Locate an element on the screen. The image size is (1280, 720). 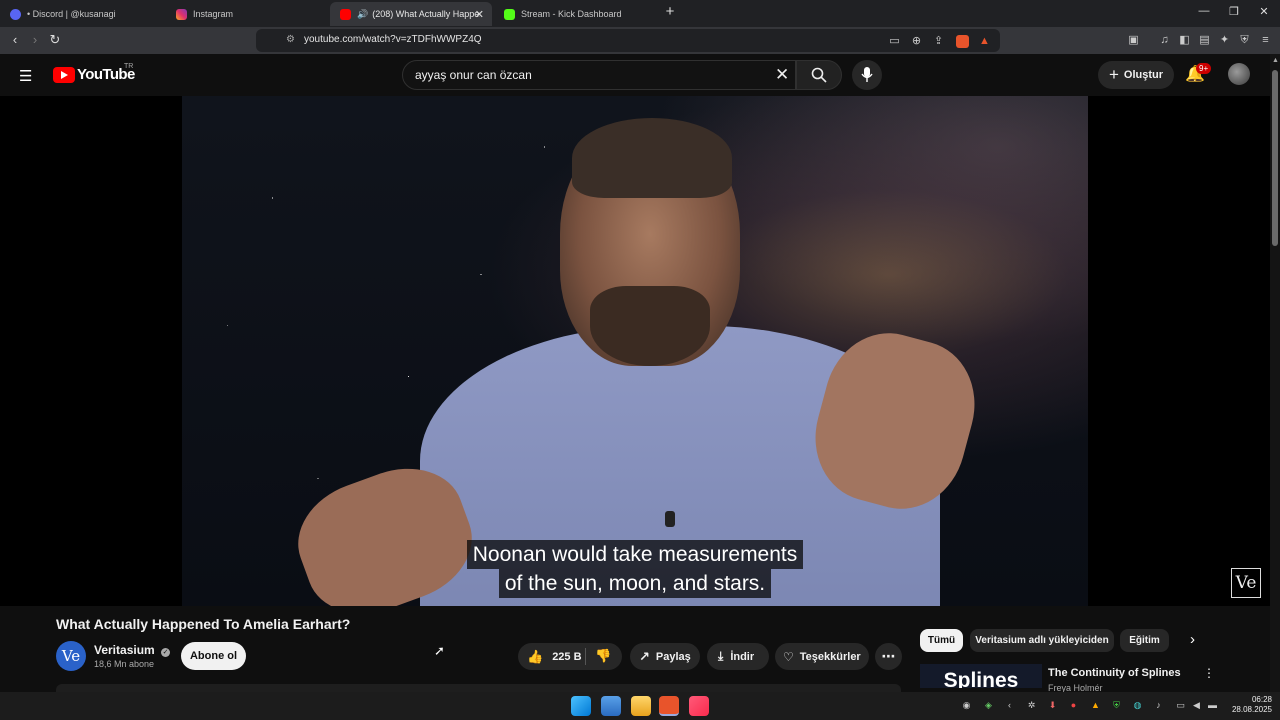
restore-icon: ❐ is located at coordinates (1234, 11).